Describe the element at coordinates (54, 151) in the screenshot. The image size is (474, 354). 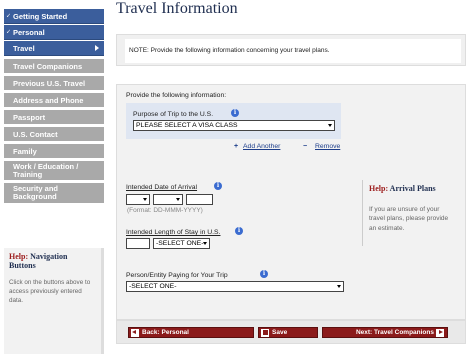
I see `sidebar-item-family: Family` at that location.